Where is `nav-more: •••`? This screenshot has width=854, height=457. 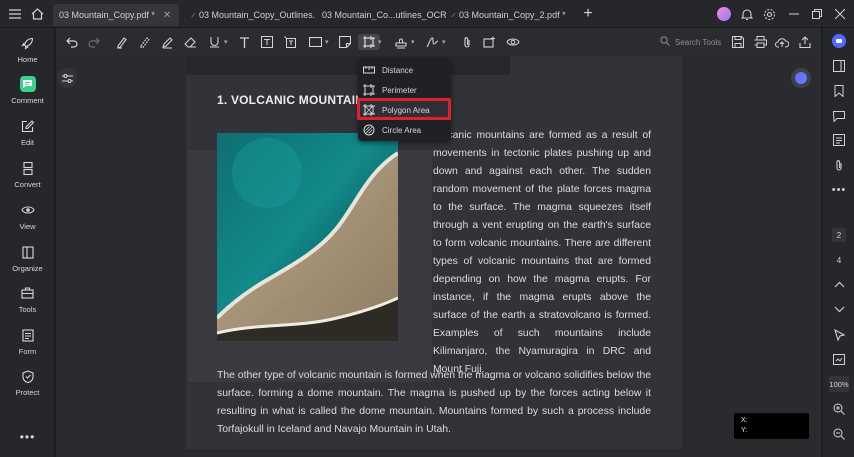 nav-more: ••• is located at coordinates (27, 442).